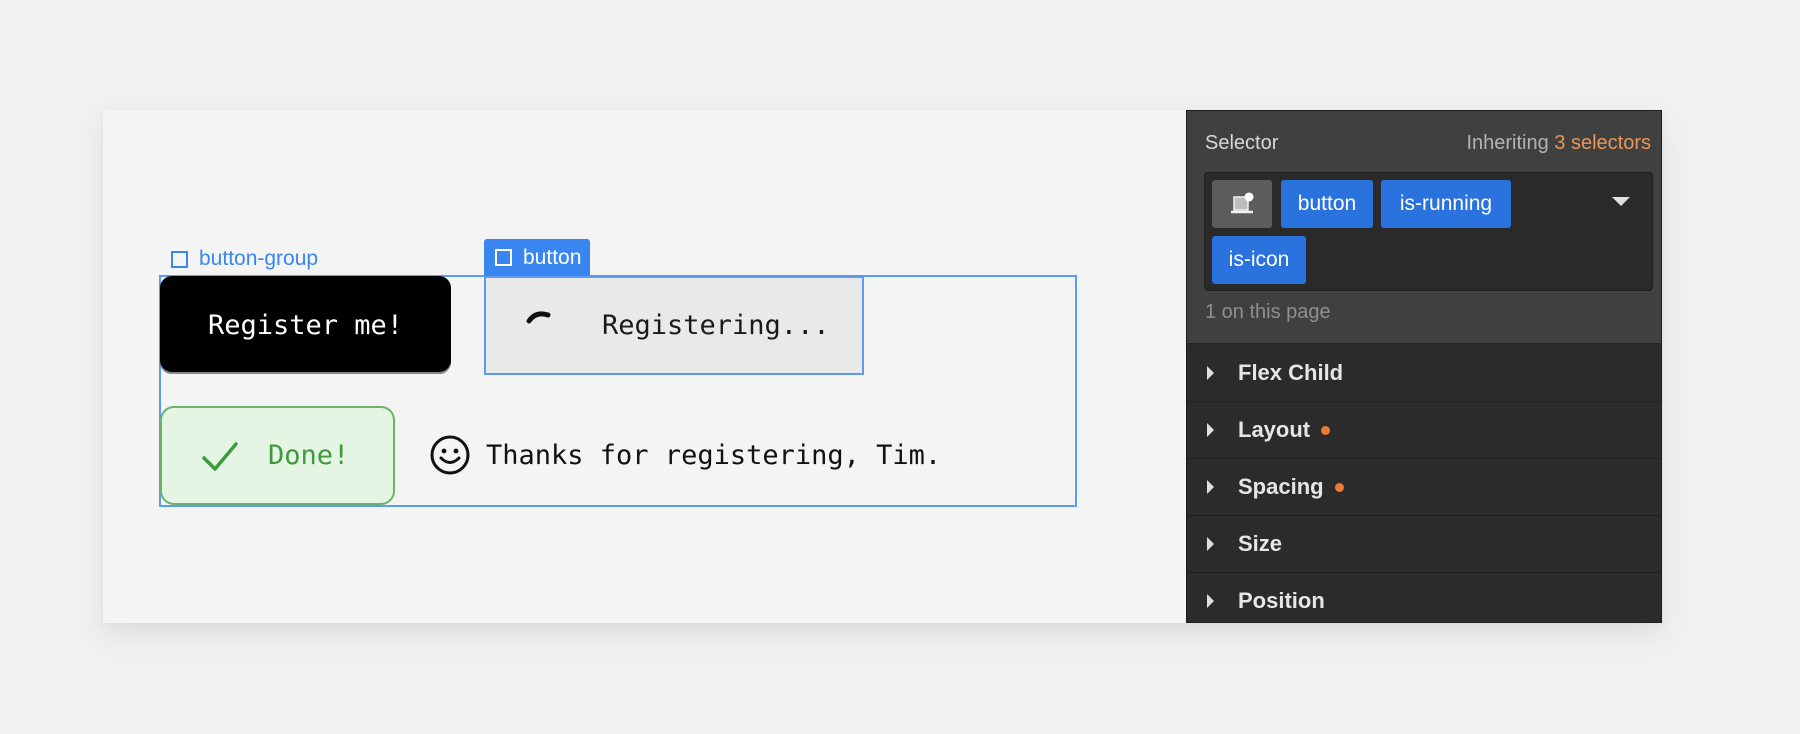  What do you see at coordinates (1424, 601) in the screenshot?
I see `section-position: Position` at bounding box center [1424, 601].